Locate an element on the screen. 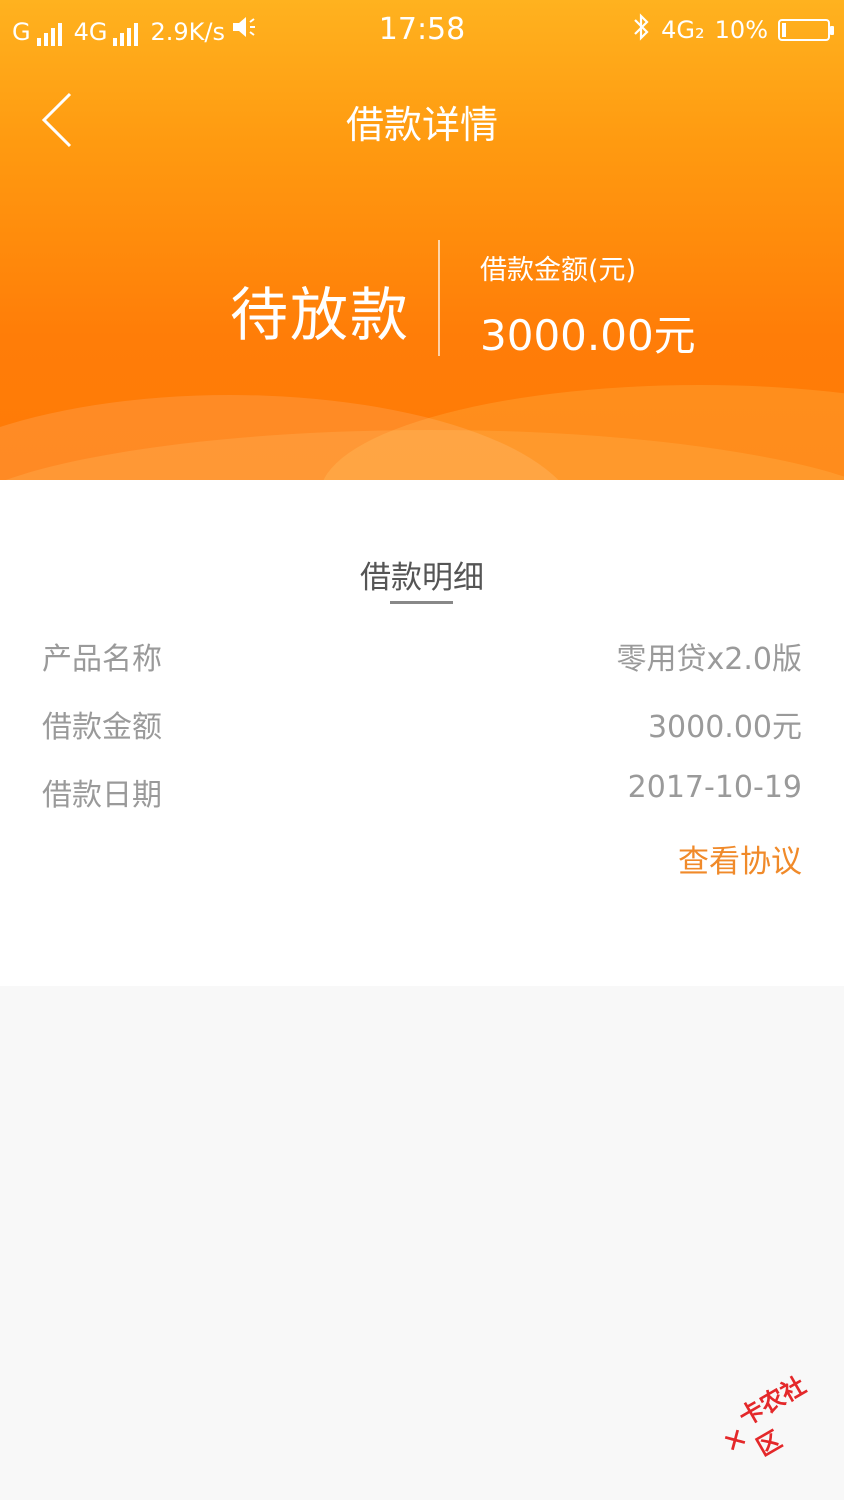 The image size is (844, 1500). detail-value: 2017-10-19 is located at coordinates (714, 787).